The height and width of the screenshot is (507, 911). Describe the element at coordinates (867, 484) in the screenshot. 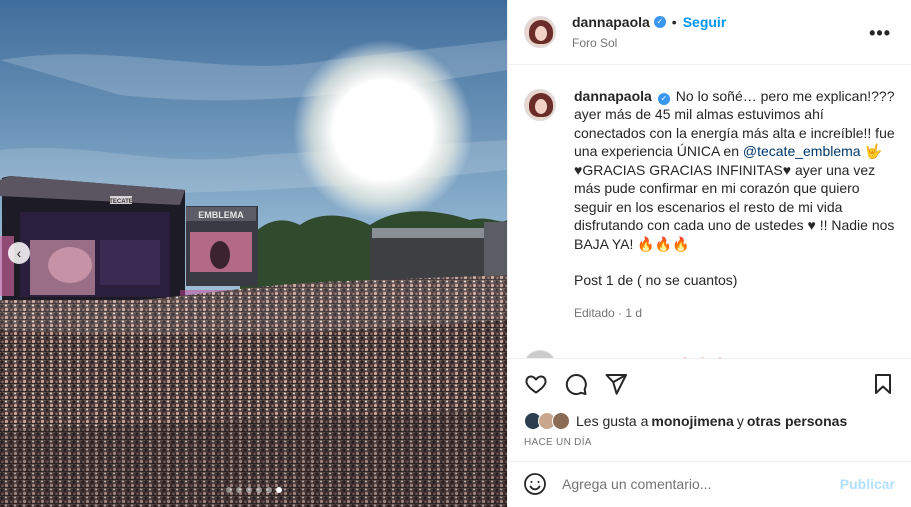

I see `publish-button: Publicar` at that location.